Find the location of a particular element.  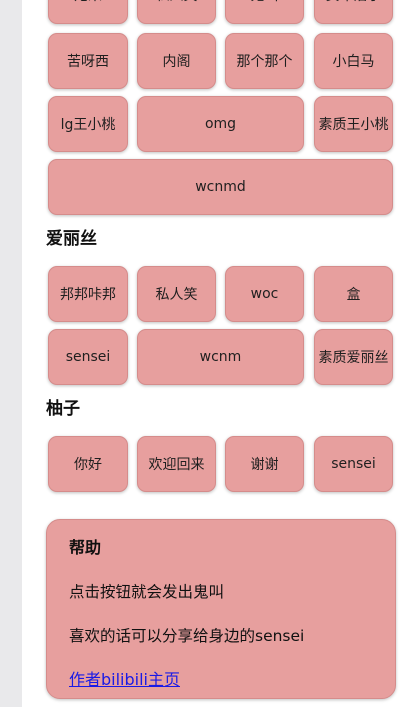

sound-button: 谢谢 is located at coordinates (264, 464).